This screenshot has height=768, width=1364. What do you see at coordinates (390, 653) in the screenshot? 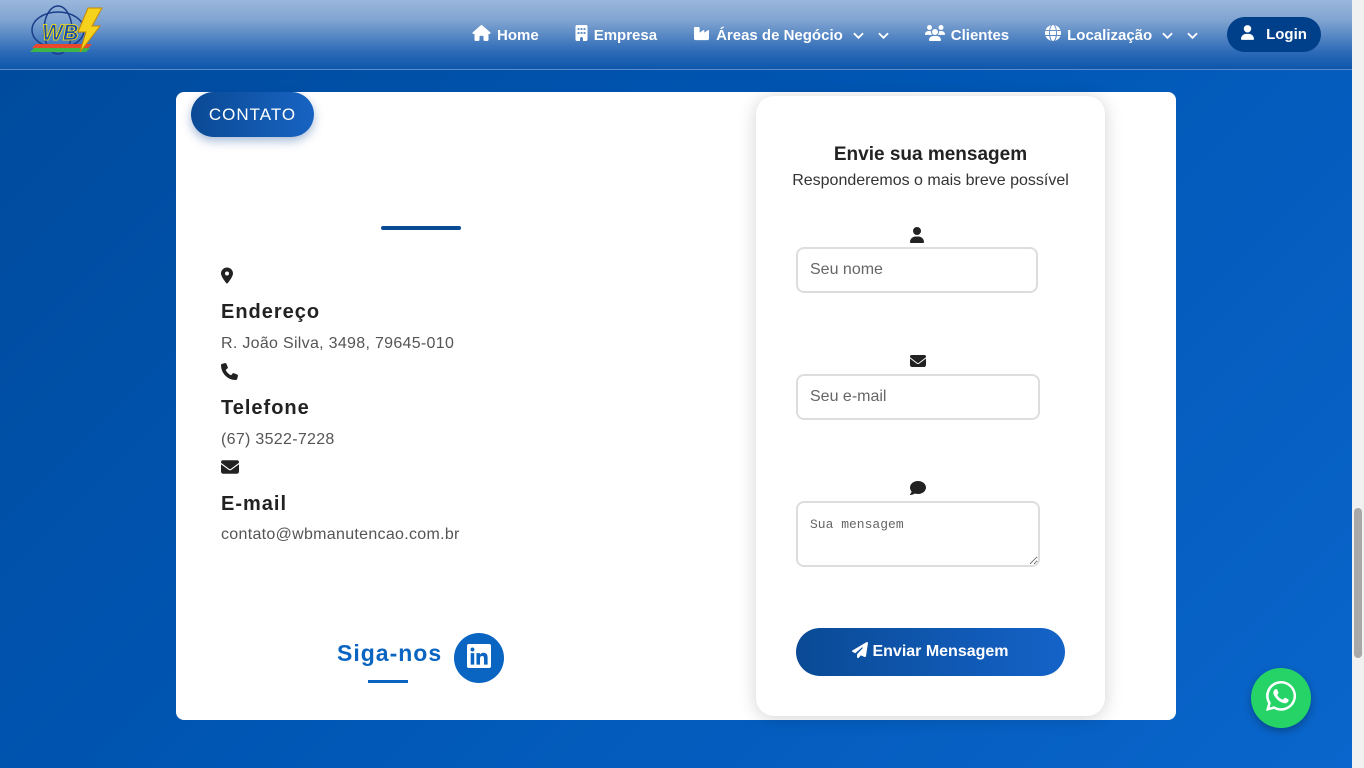
I see `follow-us-heading: Siga-nos` at bounding box center [390, 653].